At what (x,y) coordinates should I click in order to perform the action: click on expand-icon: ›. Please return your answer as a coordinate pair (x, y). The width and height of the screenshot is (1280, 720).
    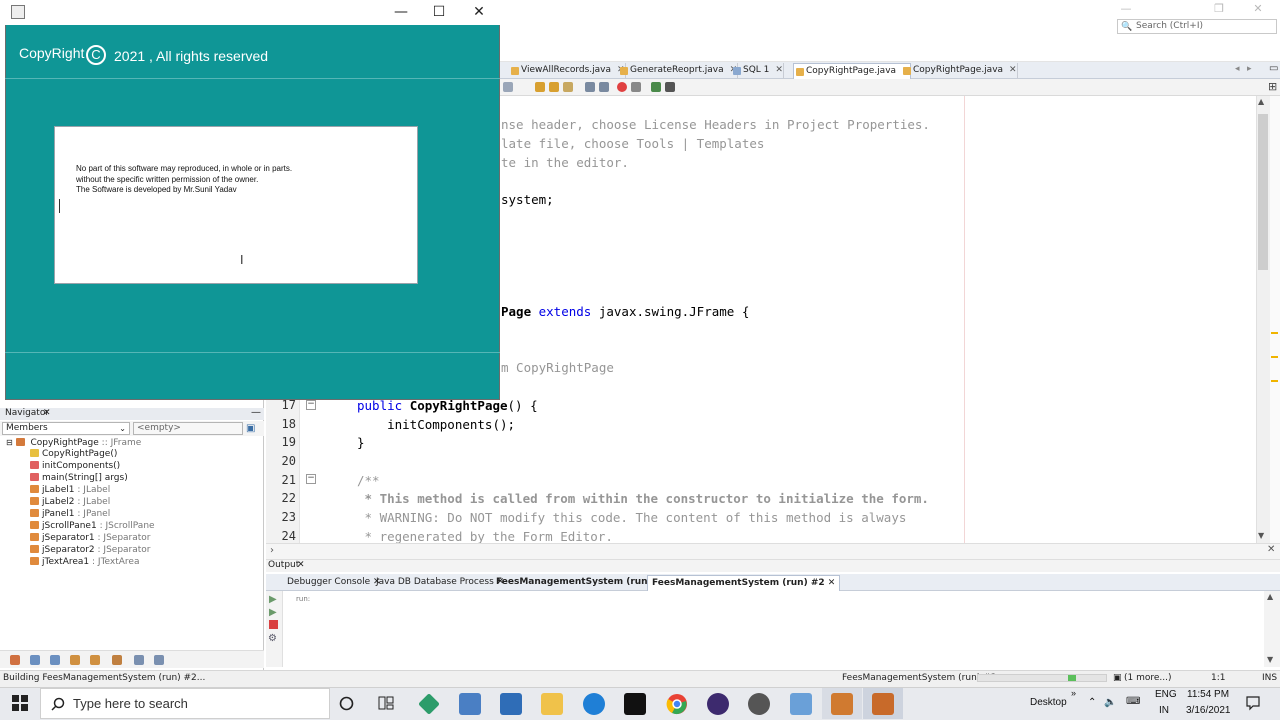
    Looking at the image, I should click on (272, 550).